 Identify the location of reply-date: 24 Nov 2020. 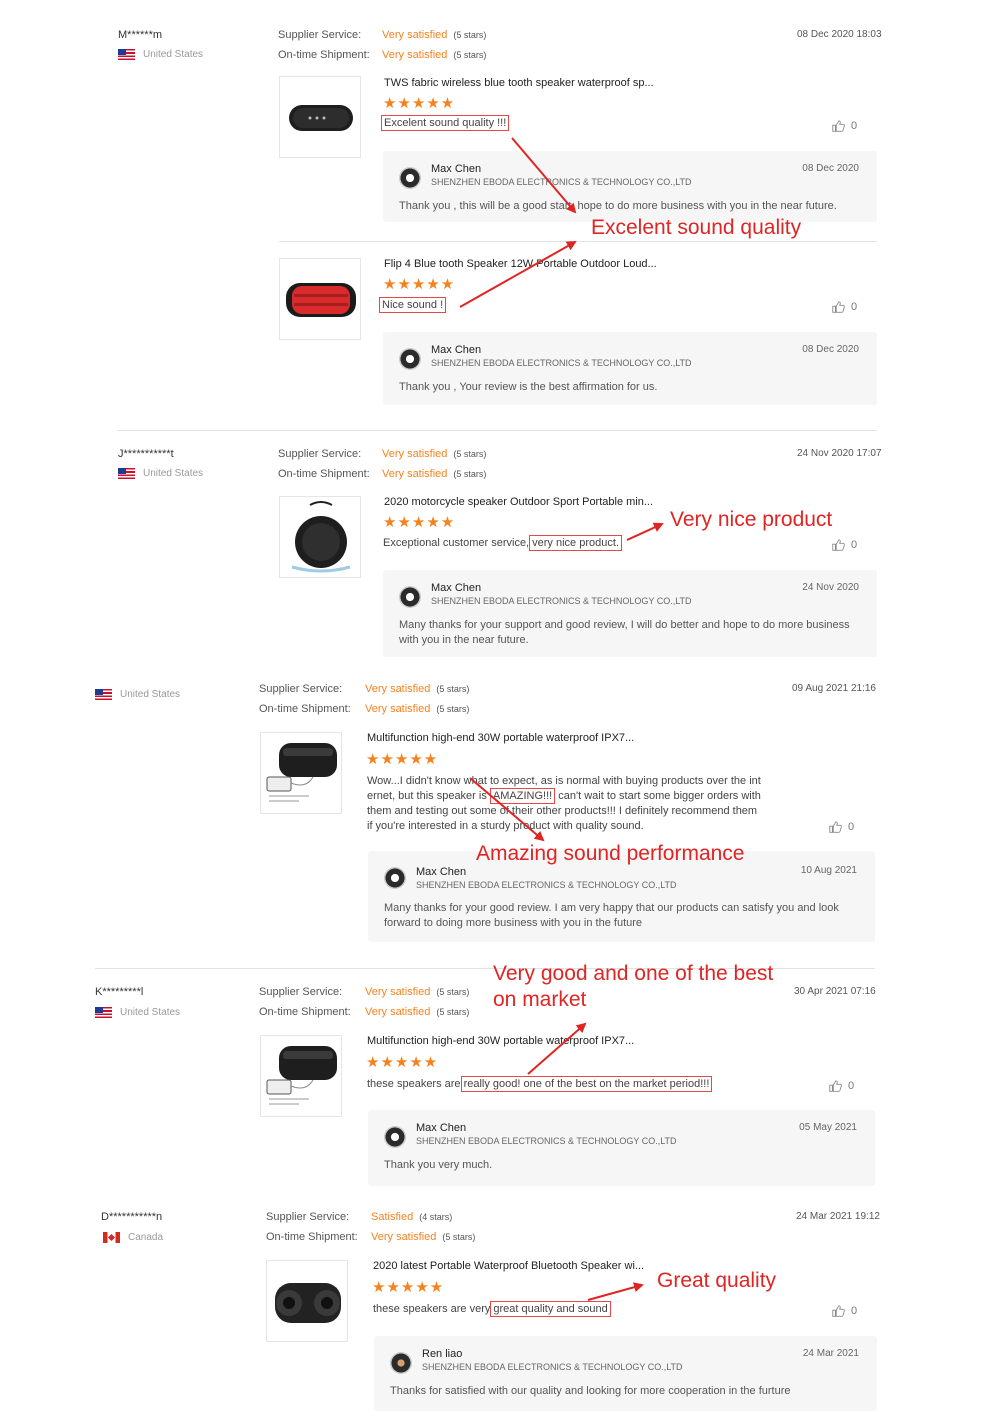
(830, 587).